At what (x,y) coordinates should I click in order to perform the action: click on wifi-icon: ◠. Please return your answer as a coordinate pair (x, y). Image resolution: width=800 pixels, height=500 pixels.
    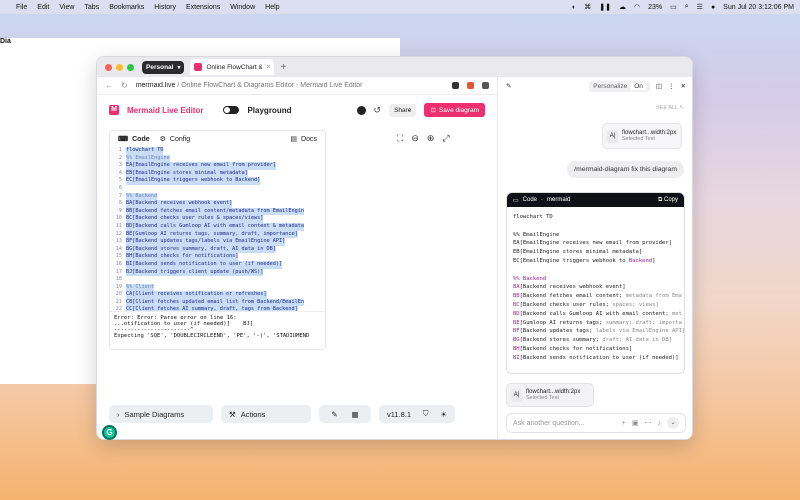
    Looking at the image, I should click on (637, 7).